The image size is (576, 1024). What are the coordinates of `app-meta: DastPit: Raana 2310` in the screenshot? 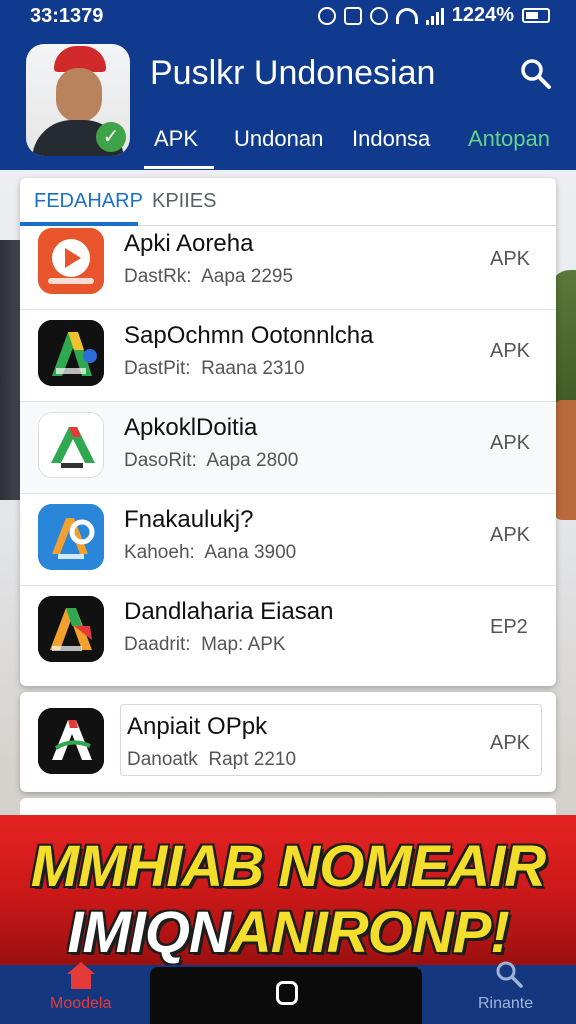 It's located at (214, 368).